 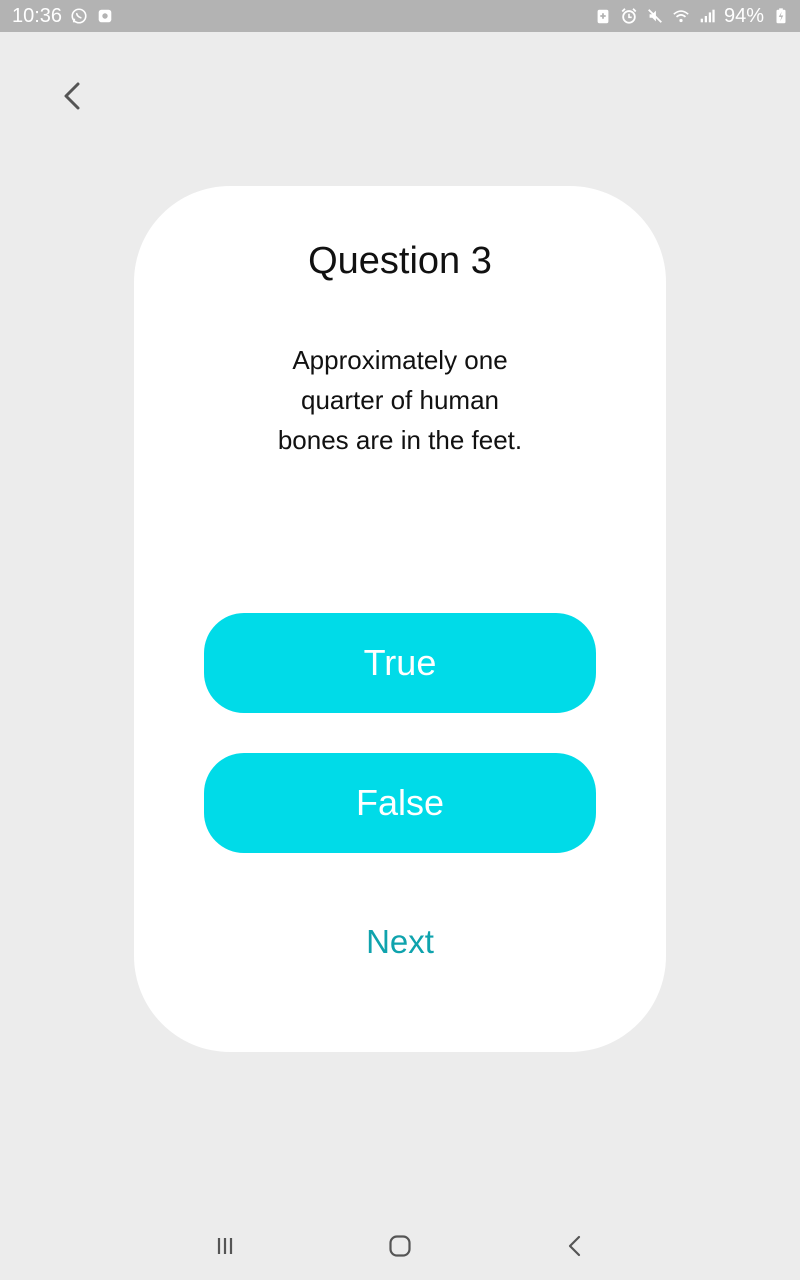 I want to click on battery-saver-icon, so click(x=603, y=16).